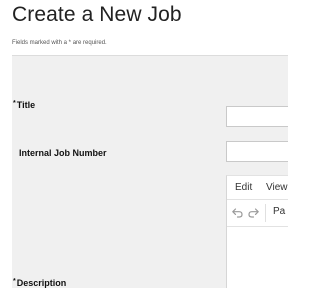 The width and height of the screenshot is (320, 288). Describe the element at coordinates (257, 257) in the screenshot. I see `description-editor-body` at that location.